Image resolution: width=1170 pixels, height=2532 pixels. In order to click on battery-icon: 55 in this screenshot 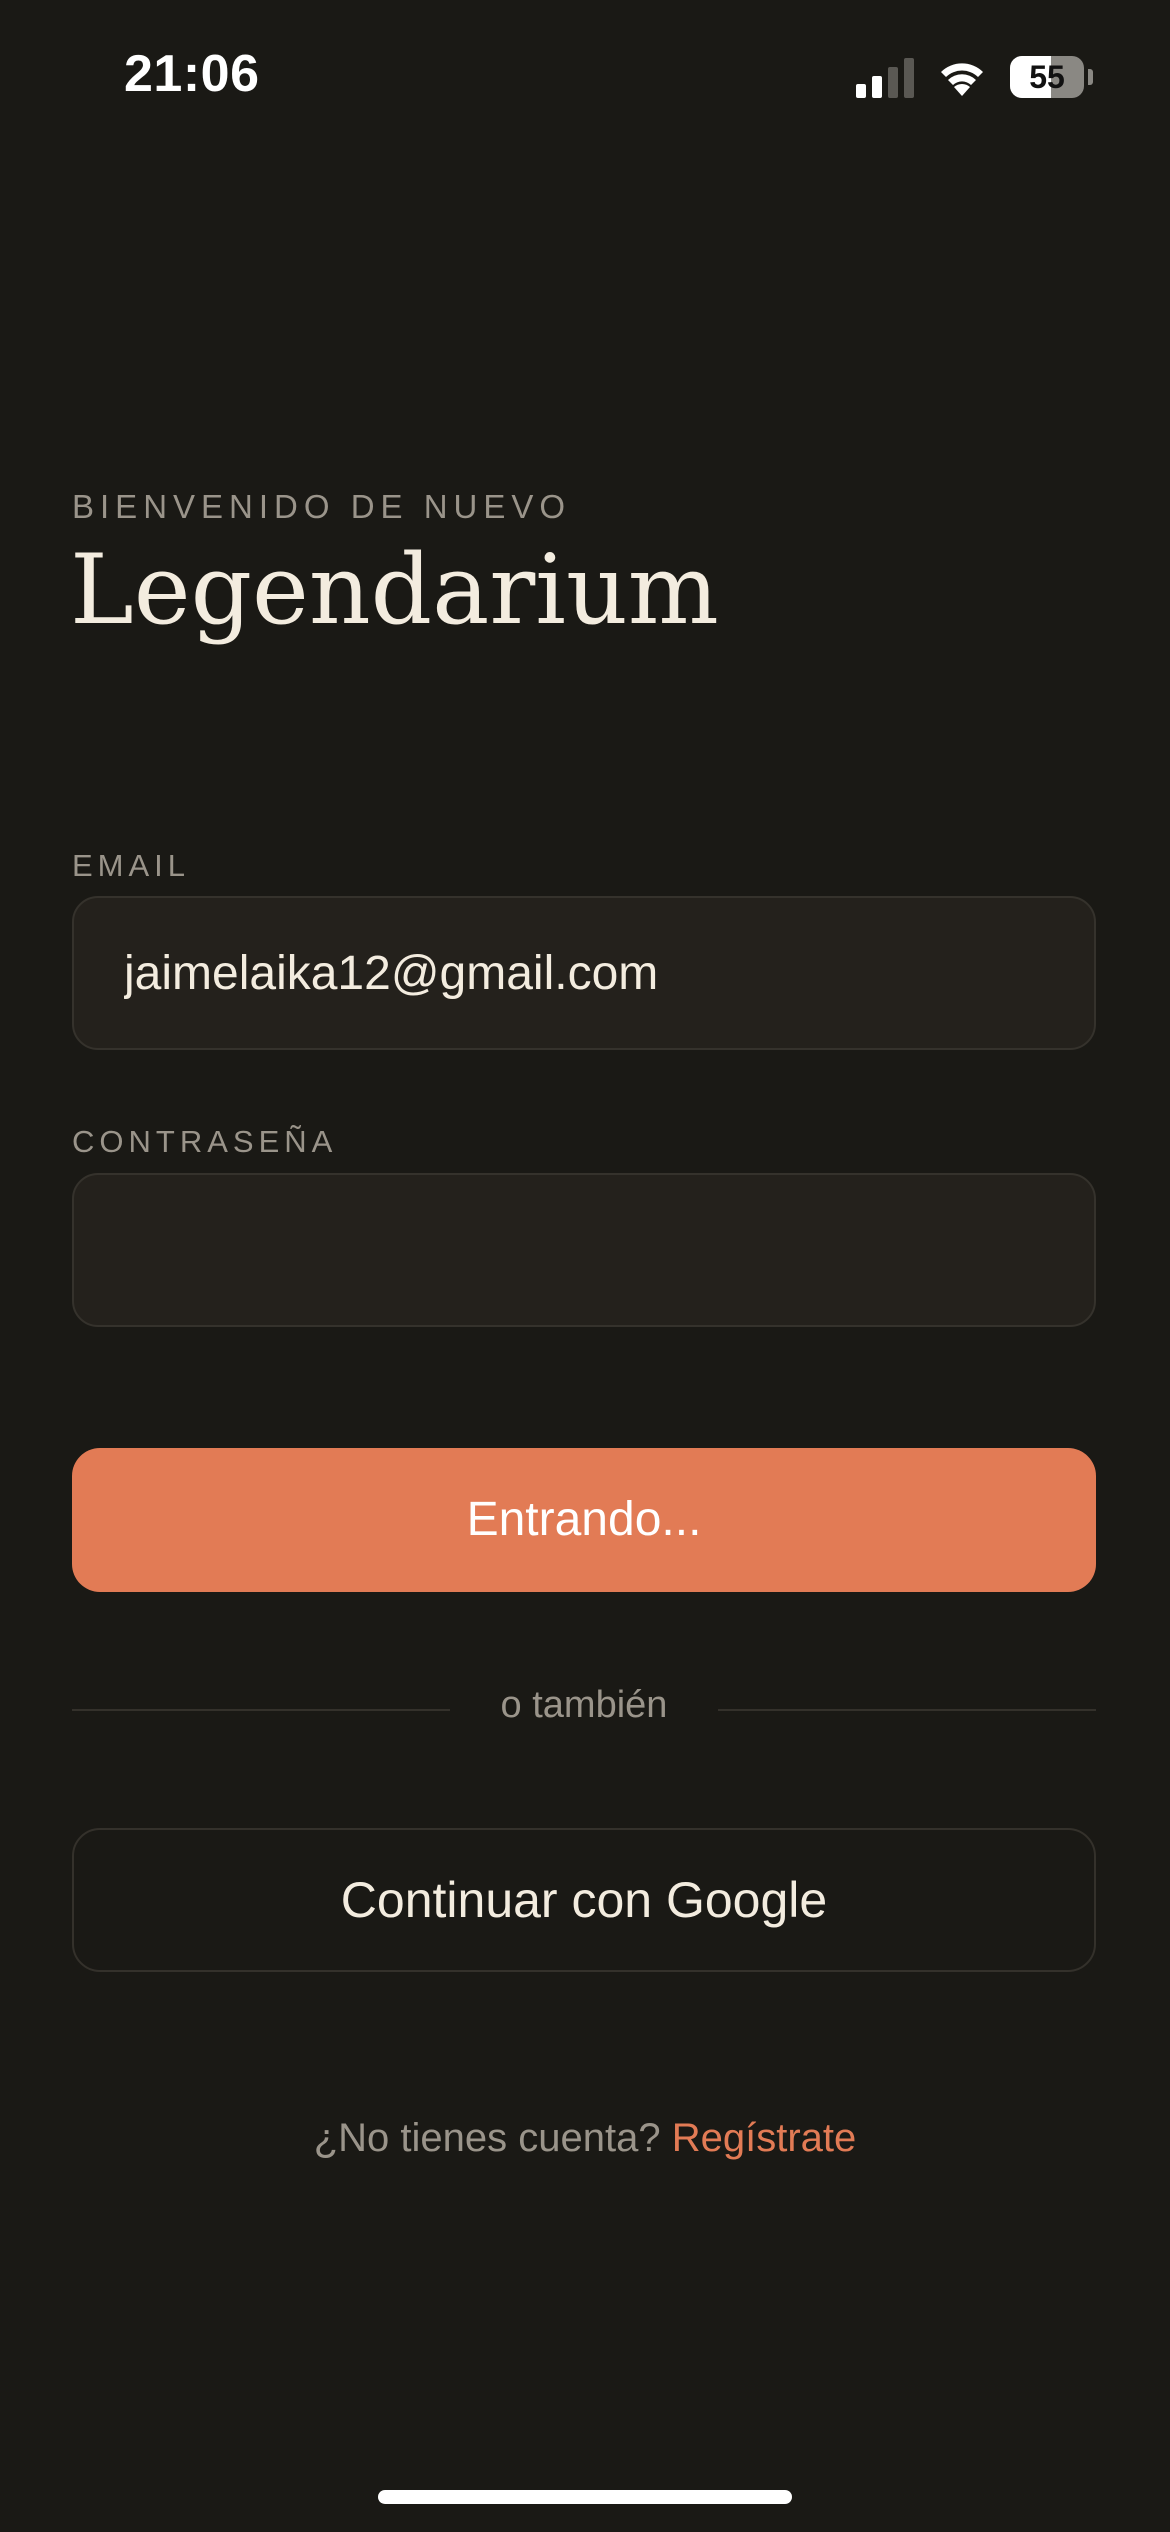, I will do `click(1051, 77)`.